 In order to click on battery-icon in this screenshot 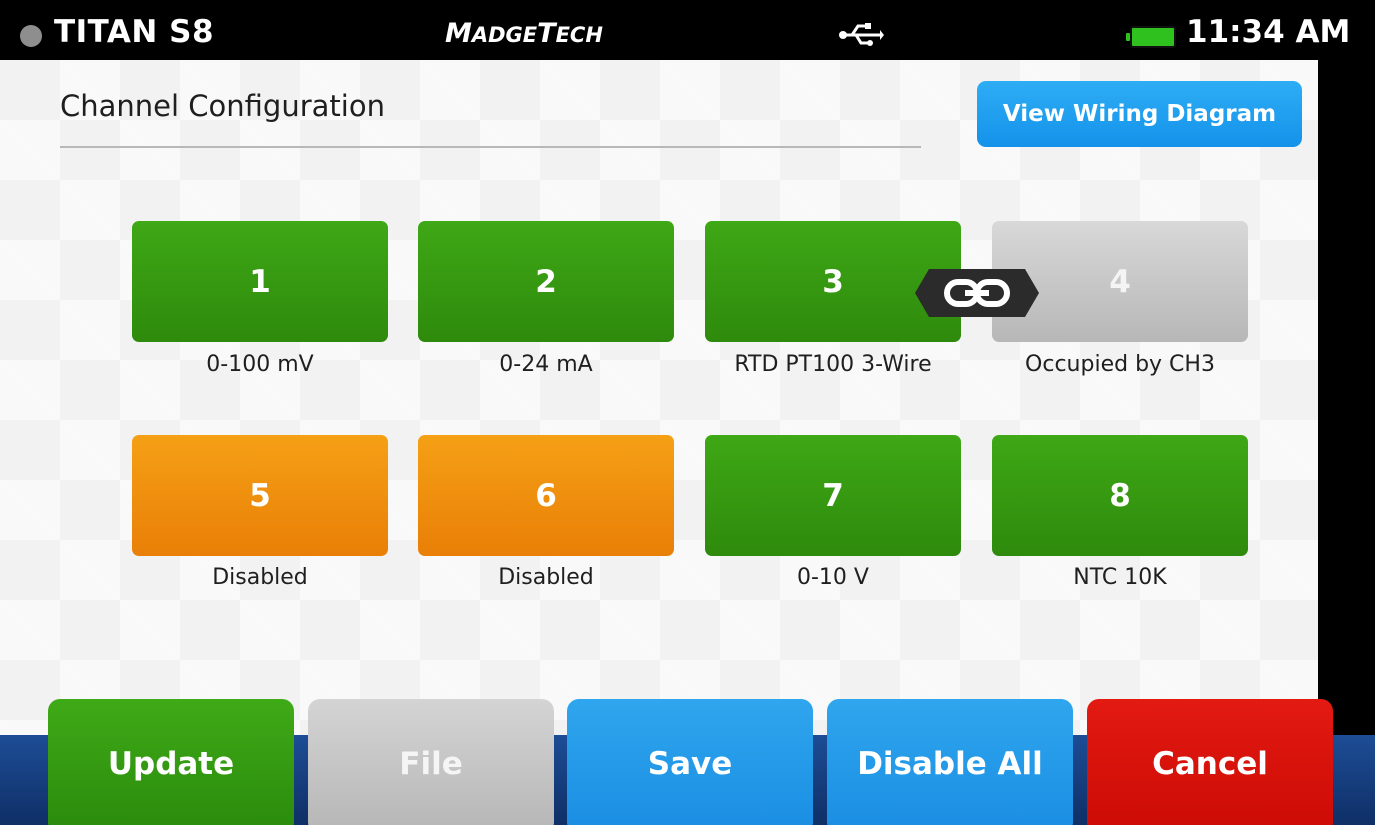, I will do `click(1151, 37)`.